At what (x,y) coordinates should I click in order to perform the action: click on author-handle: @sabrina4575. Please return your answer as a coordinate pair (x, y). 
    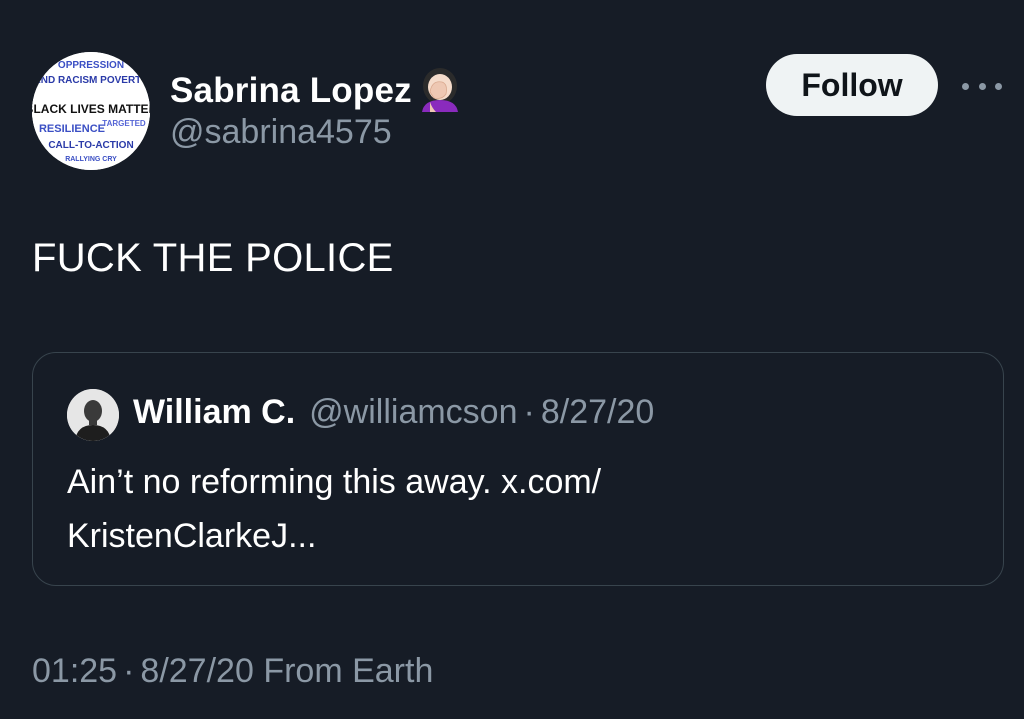
    Looking at the image, I should click on (281, 132).